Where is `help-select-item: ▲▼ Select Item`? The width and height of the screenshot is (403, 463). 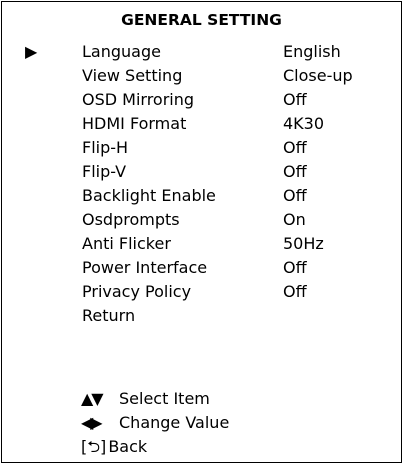 help-select-item: ▲▼ Select Item is located at coordinates (155, 399).